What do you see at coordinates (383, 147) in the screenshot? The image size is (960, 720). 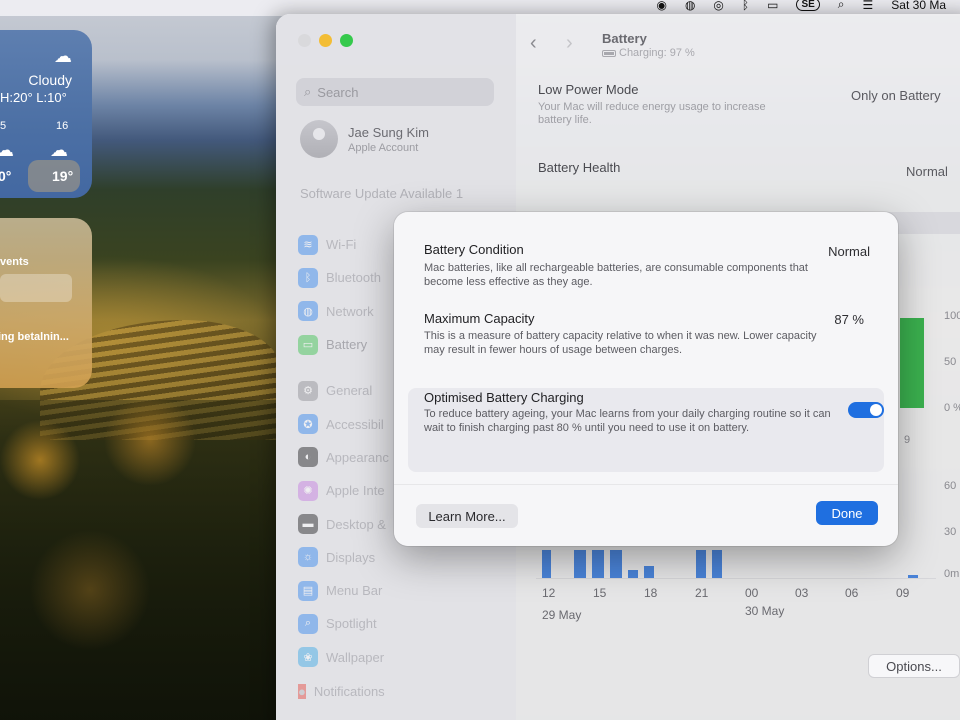 I see `account-subtitle: Apple Account` at bounding box center [383, 147].